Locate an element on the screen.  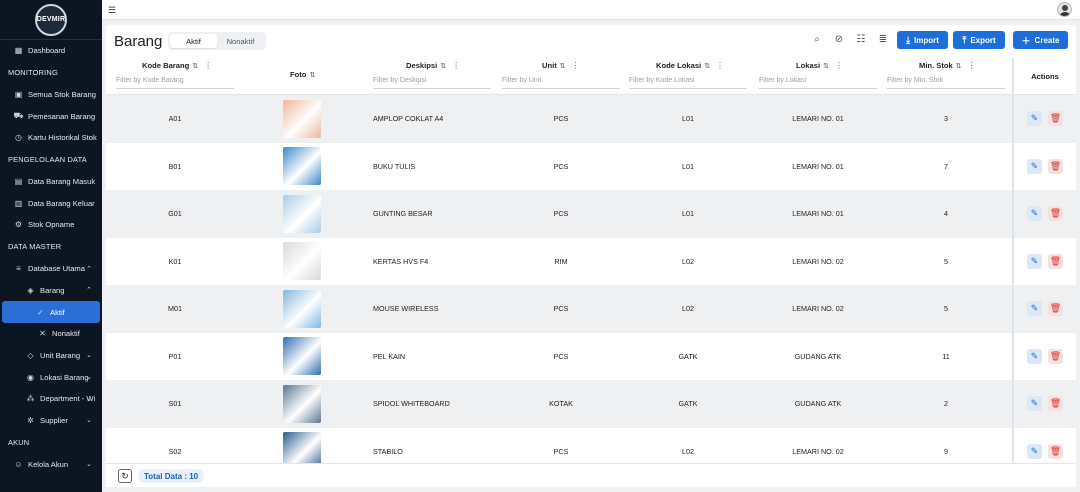
table-row: P01 PEL KAIN PCS GATK GUDANG ATK 11 is located at coordinates (559, 357).